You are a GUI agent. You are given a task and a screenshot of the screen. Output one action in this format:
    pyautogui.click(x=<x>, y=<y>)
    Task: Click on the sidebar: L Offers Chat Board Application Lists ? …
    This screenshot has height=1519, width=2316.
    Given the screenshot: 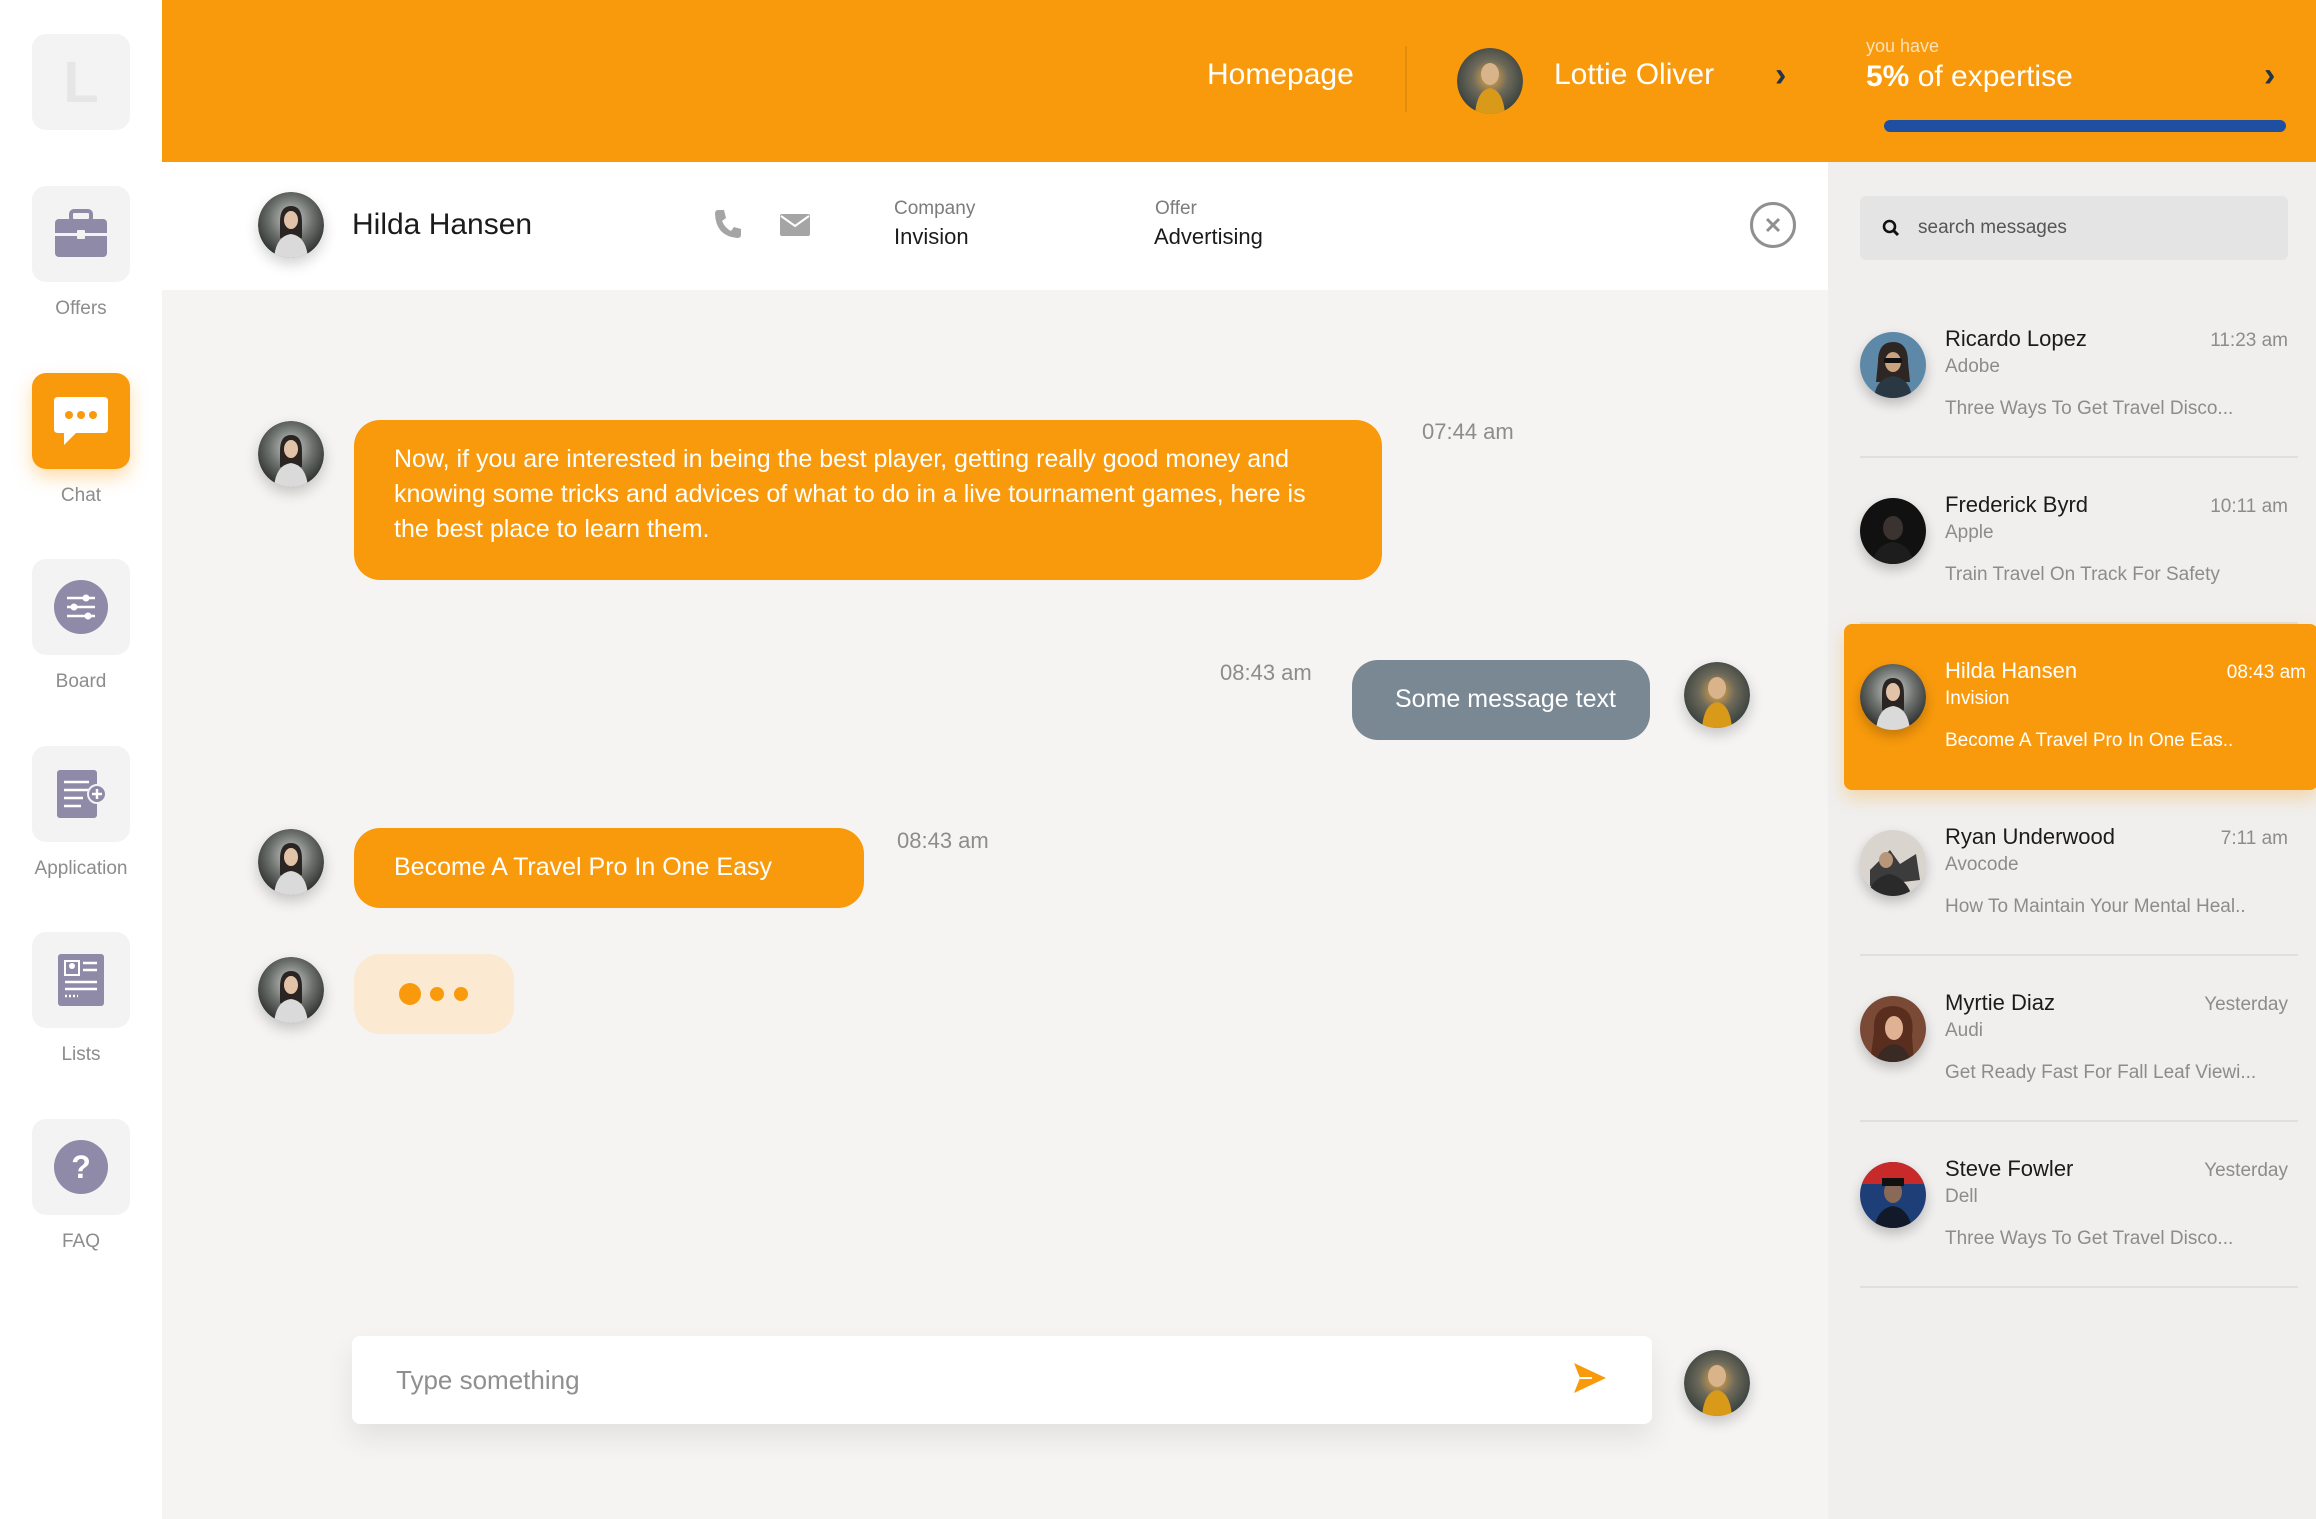 What is the action you would take?
    pyautogui.click(x=81, y=759)
    